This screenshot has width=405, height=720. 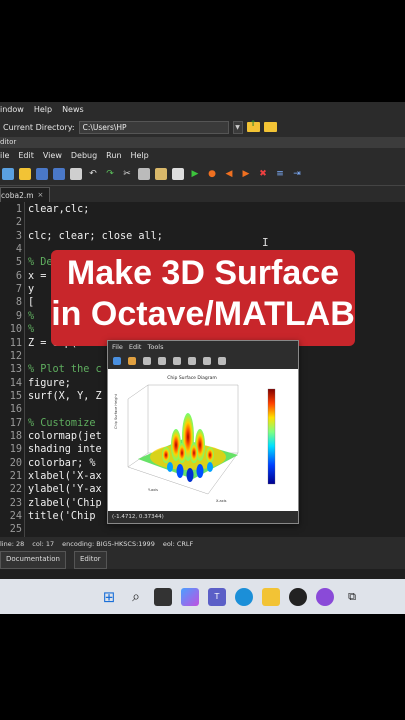 What do you see at coordinates (42, 173) in the screenshot?
I see `save-icon` at bounding box center [42, 173].